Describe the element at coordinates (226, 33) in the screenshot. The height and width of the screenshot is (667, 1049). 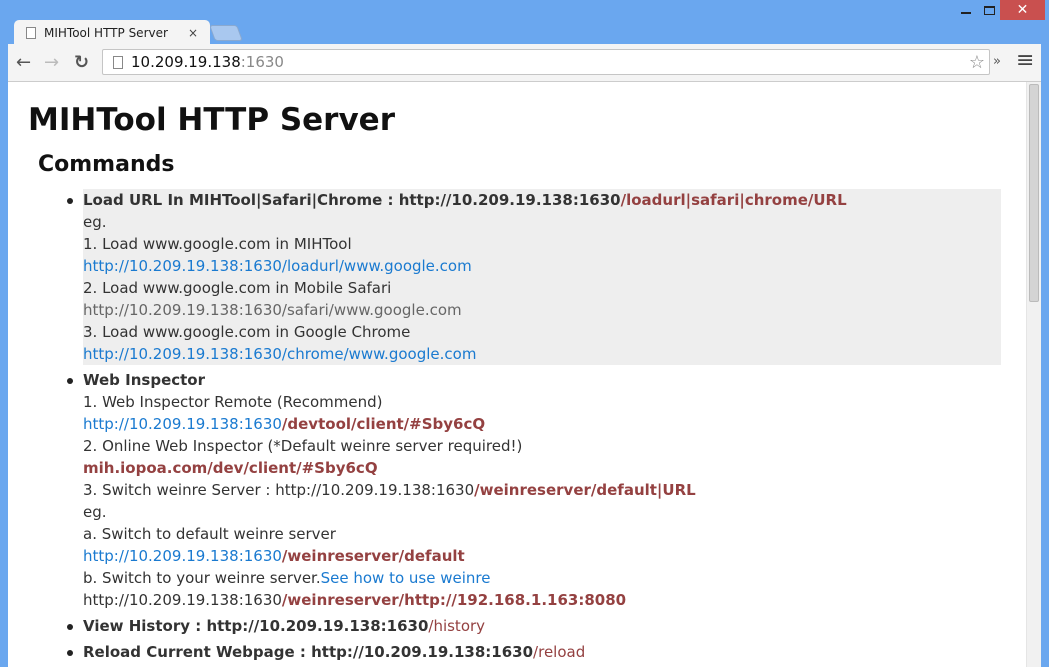
I see `new-tab-button` at that location.